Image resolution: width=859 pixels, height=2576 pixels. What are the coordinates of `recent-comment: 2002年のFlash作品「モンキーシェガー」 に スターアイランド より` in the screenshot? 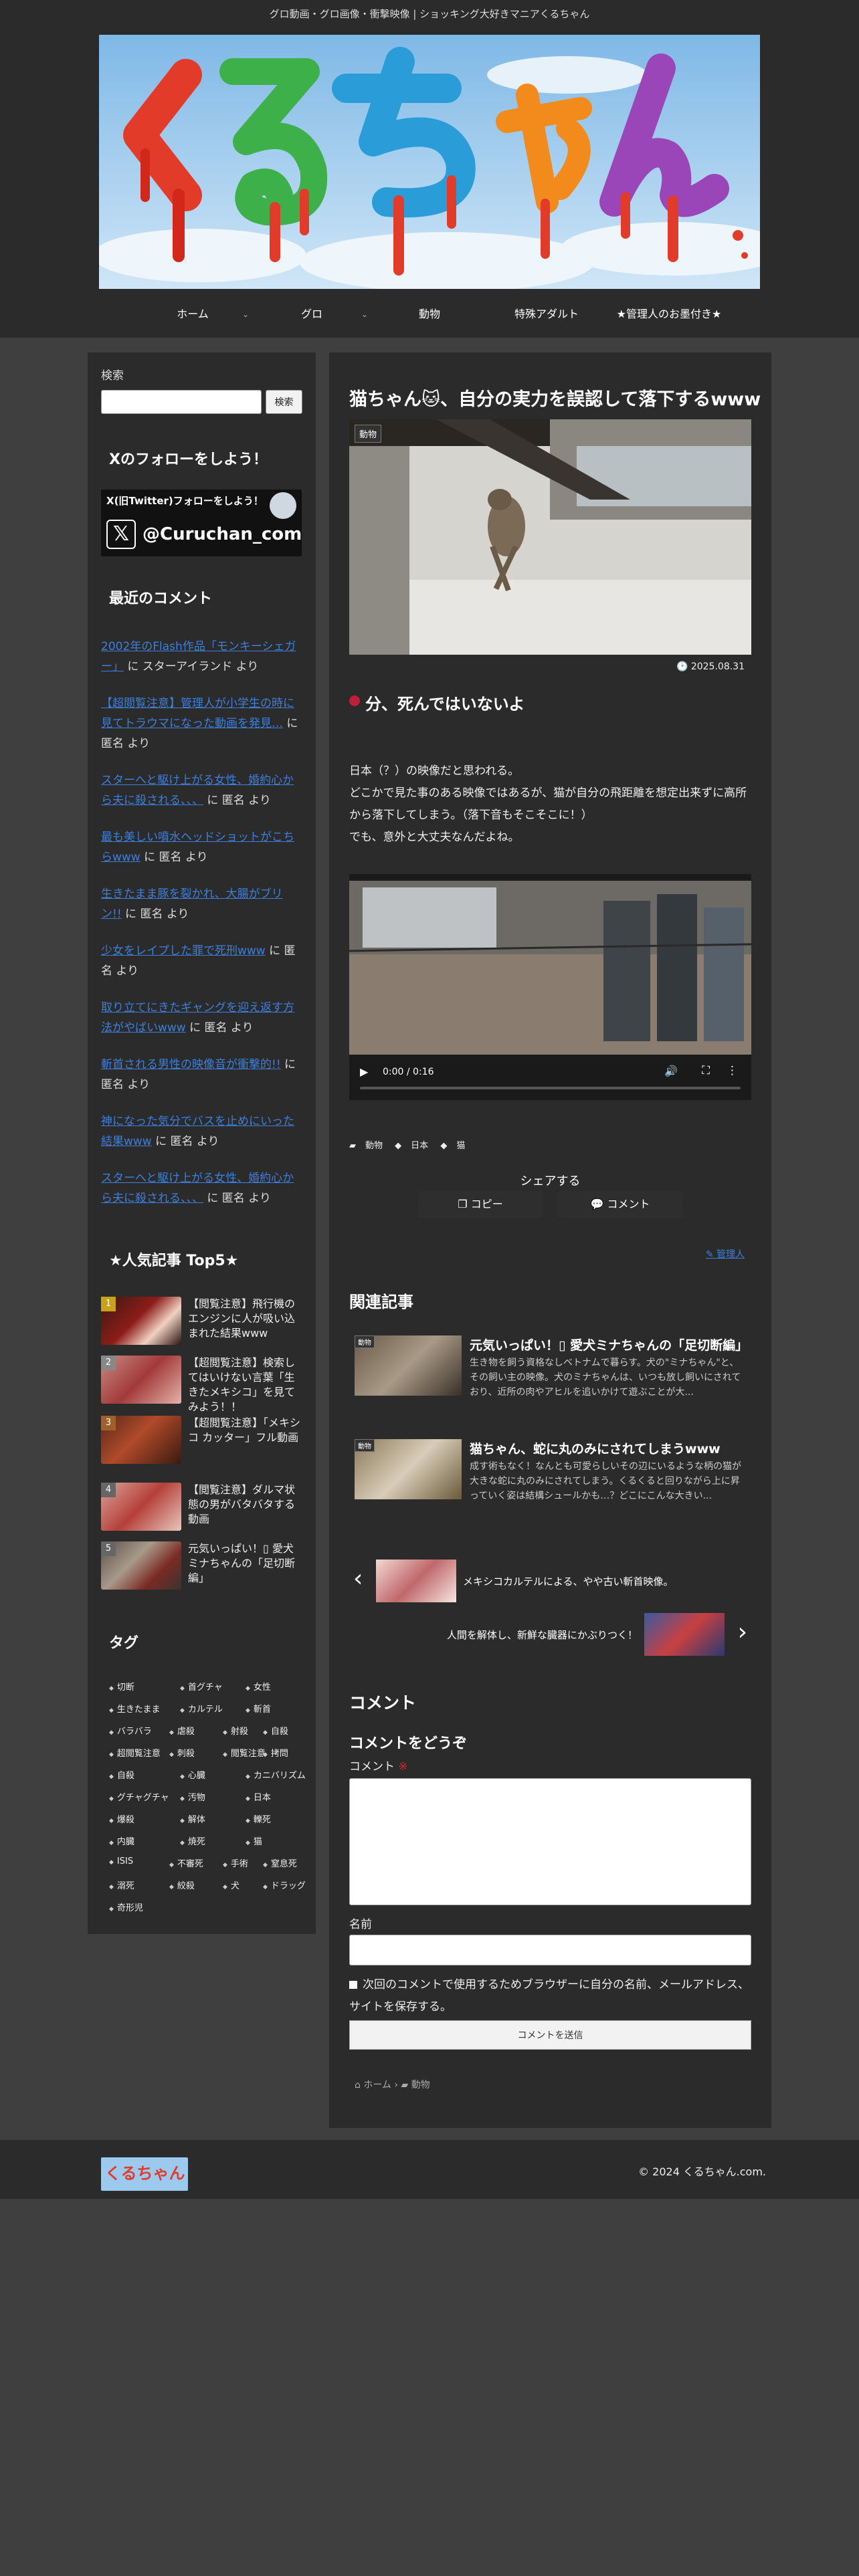 It's located at (201, 657).